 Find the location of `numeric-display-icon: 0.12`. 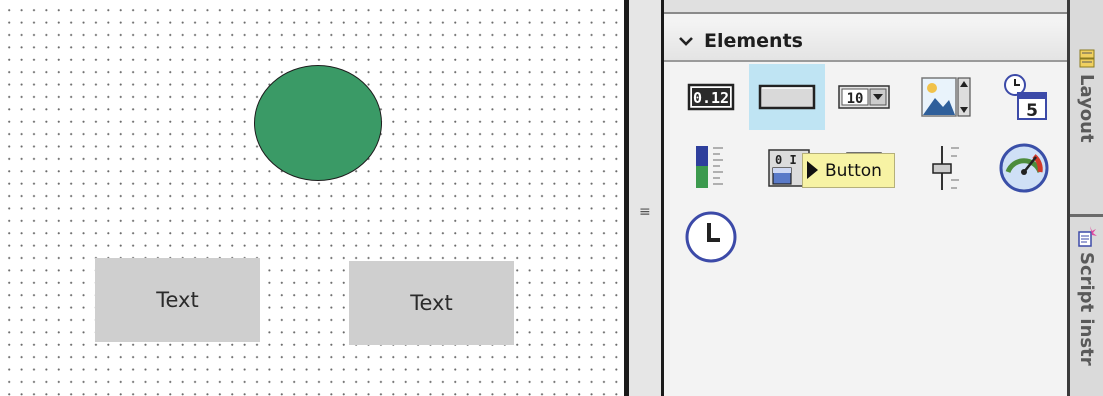

numeric-display-icon: 0.12 is located at coordinates (711, 97).